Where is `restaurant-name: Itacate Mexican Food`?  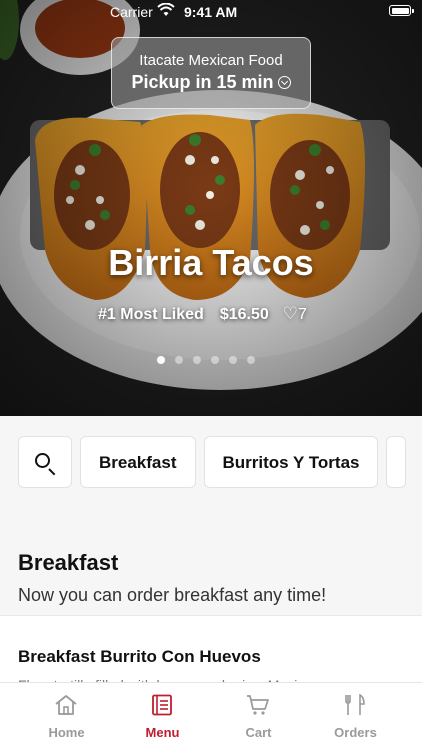
restaurant-name: Itacate Mexican Food is located at coordinates (211, 60).